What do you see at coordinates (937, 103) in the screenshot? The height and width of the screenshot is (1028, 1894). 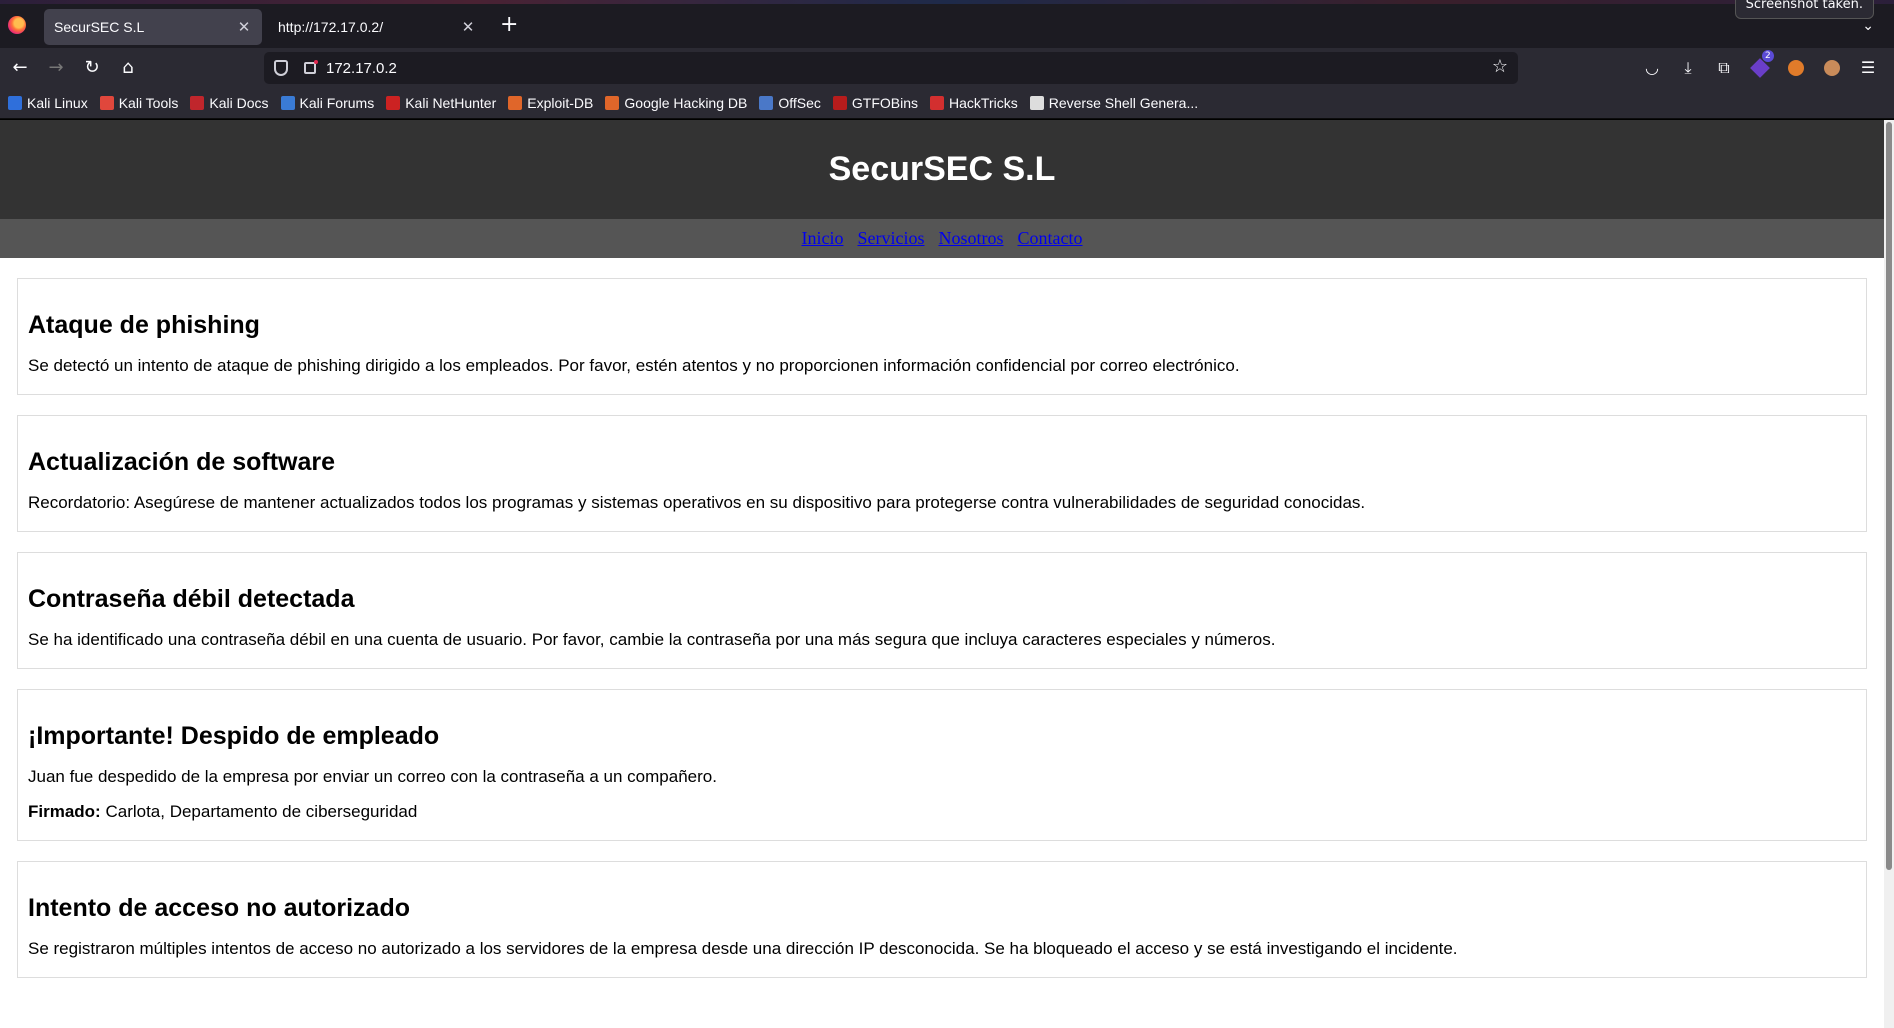 I see `hacktricks-icon` at bounding box center [937, 103].